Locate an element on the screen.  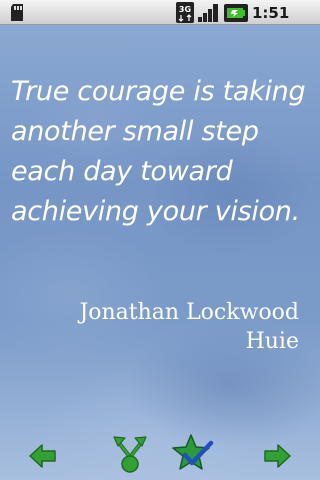
3g-data-icon: 3G is located at coordinates (185, 12).